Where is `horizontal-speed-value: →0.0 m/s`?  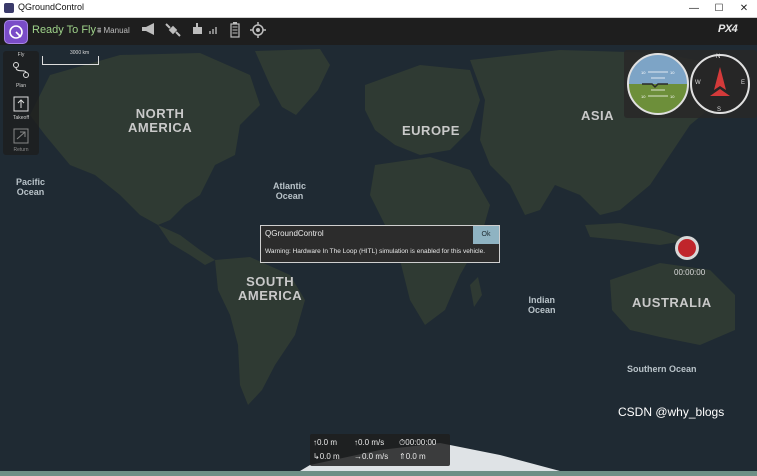
horizontal-speed-value: →0.0 m/s is located at coordinates (371, 456).